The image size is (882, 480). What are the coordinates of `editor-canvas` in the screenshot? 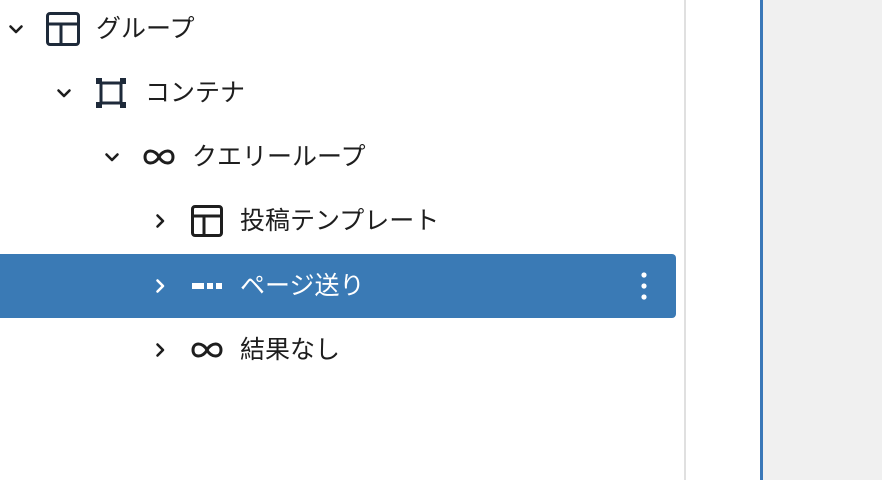 It's located at (822, 240).